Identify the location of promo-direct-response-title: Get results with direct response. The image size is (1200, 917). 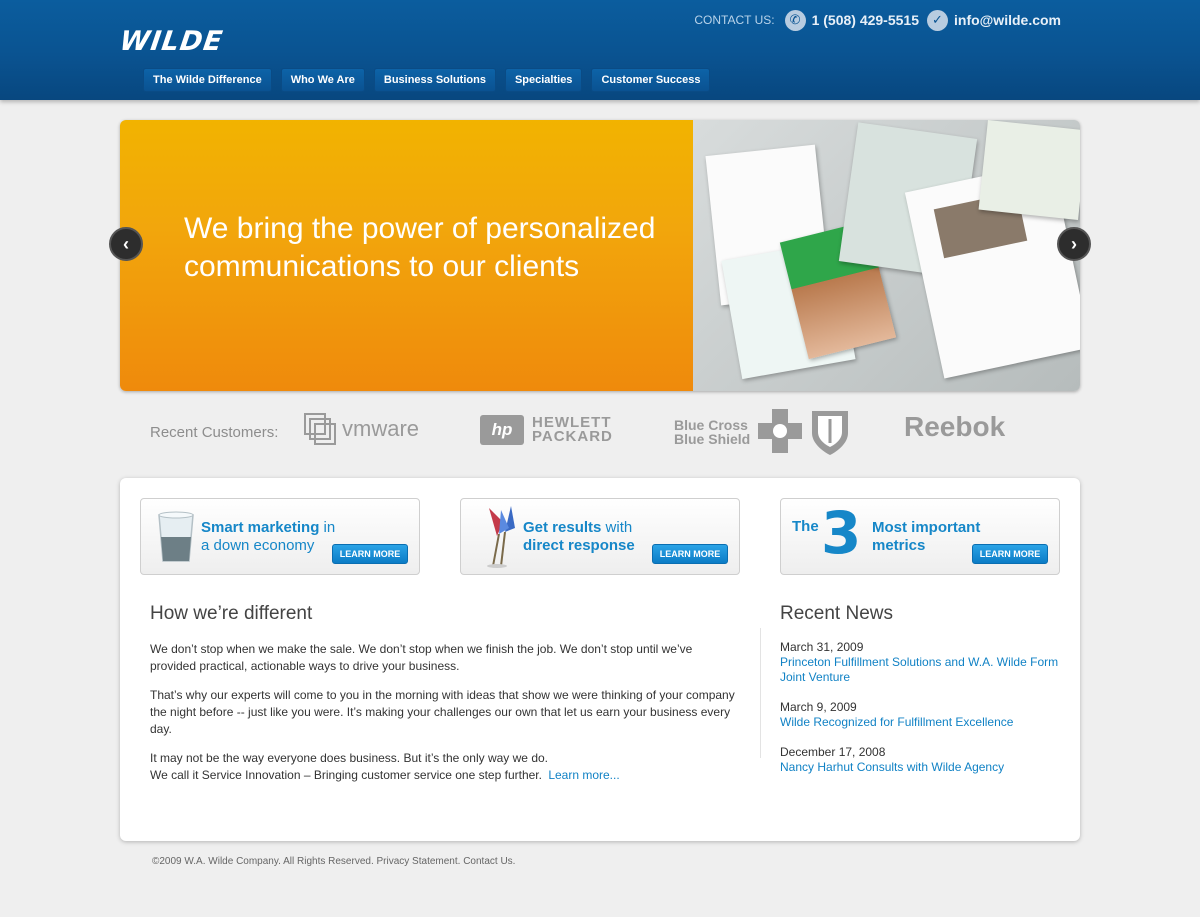
(579, 537).